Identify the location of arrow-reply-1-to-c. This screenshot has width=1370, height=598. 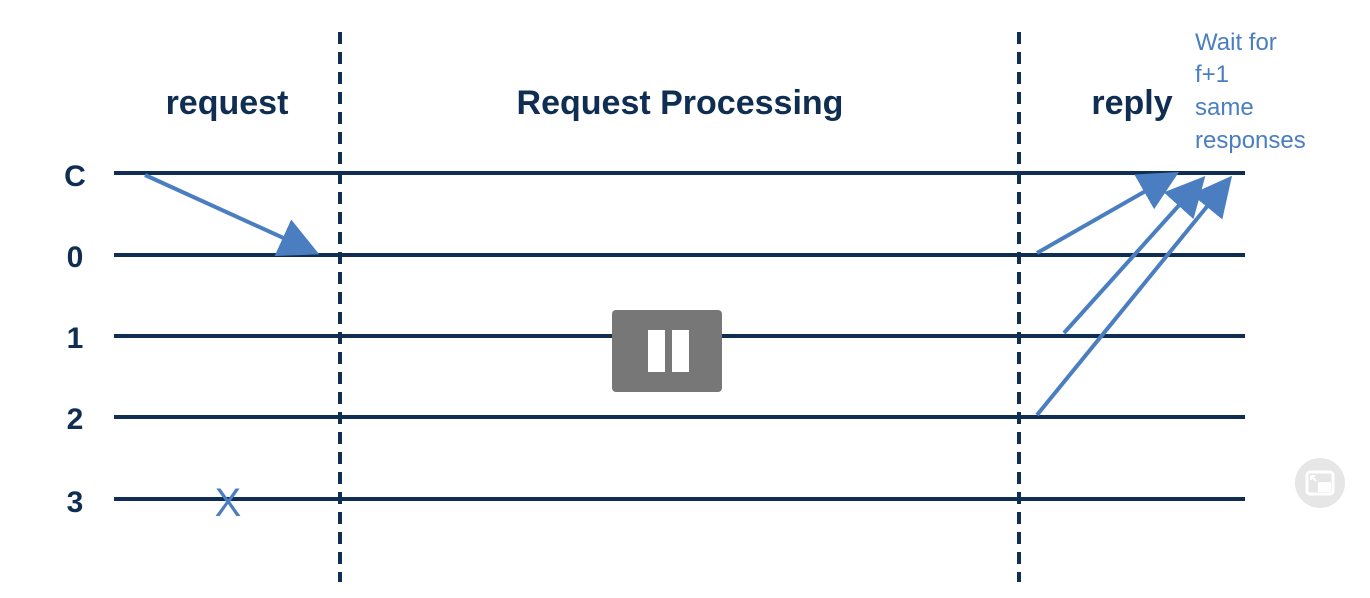
(1134, 255).